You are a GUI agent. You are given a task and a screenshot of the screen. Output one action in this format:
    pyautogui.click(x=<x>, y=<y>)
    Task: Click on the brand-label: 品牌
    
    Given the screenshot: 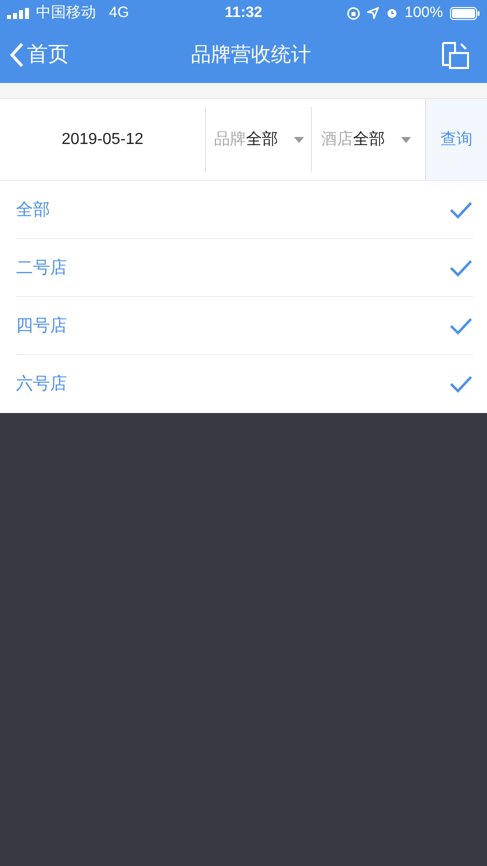 What is the action you would take?
    pyautogui.click(x=230, y=140)
    